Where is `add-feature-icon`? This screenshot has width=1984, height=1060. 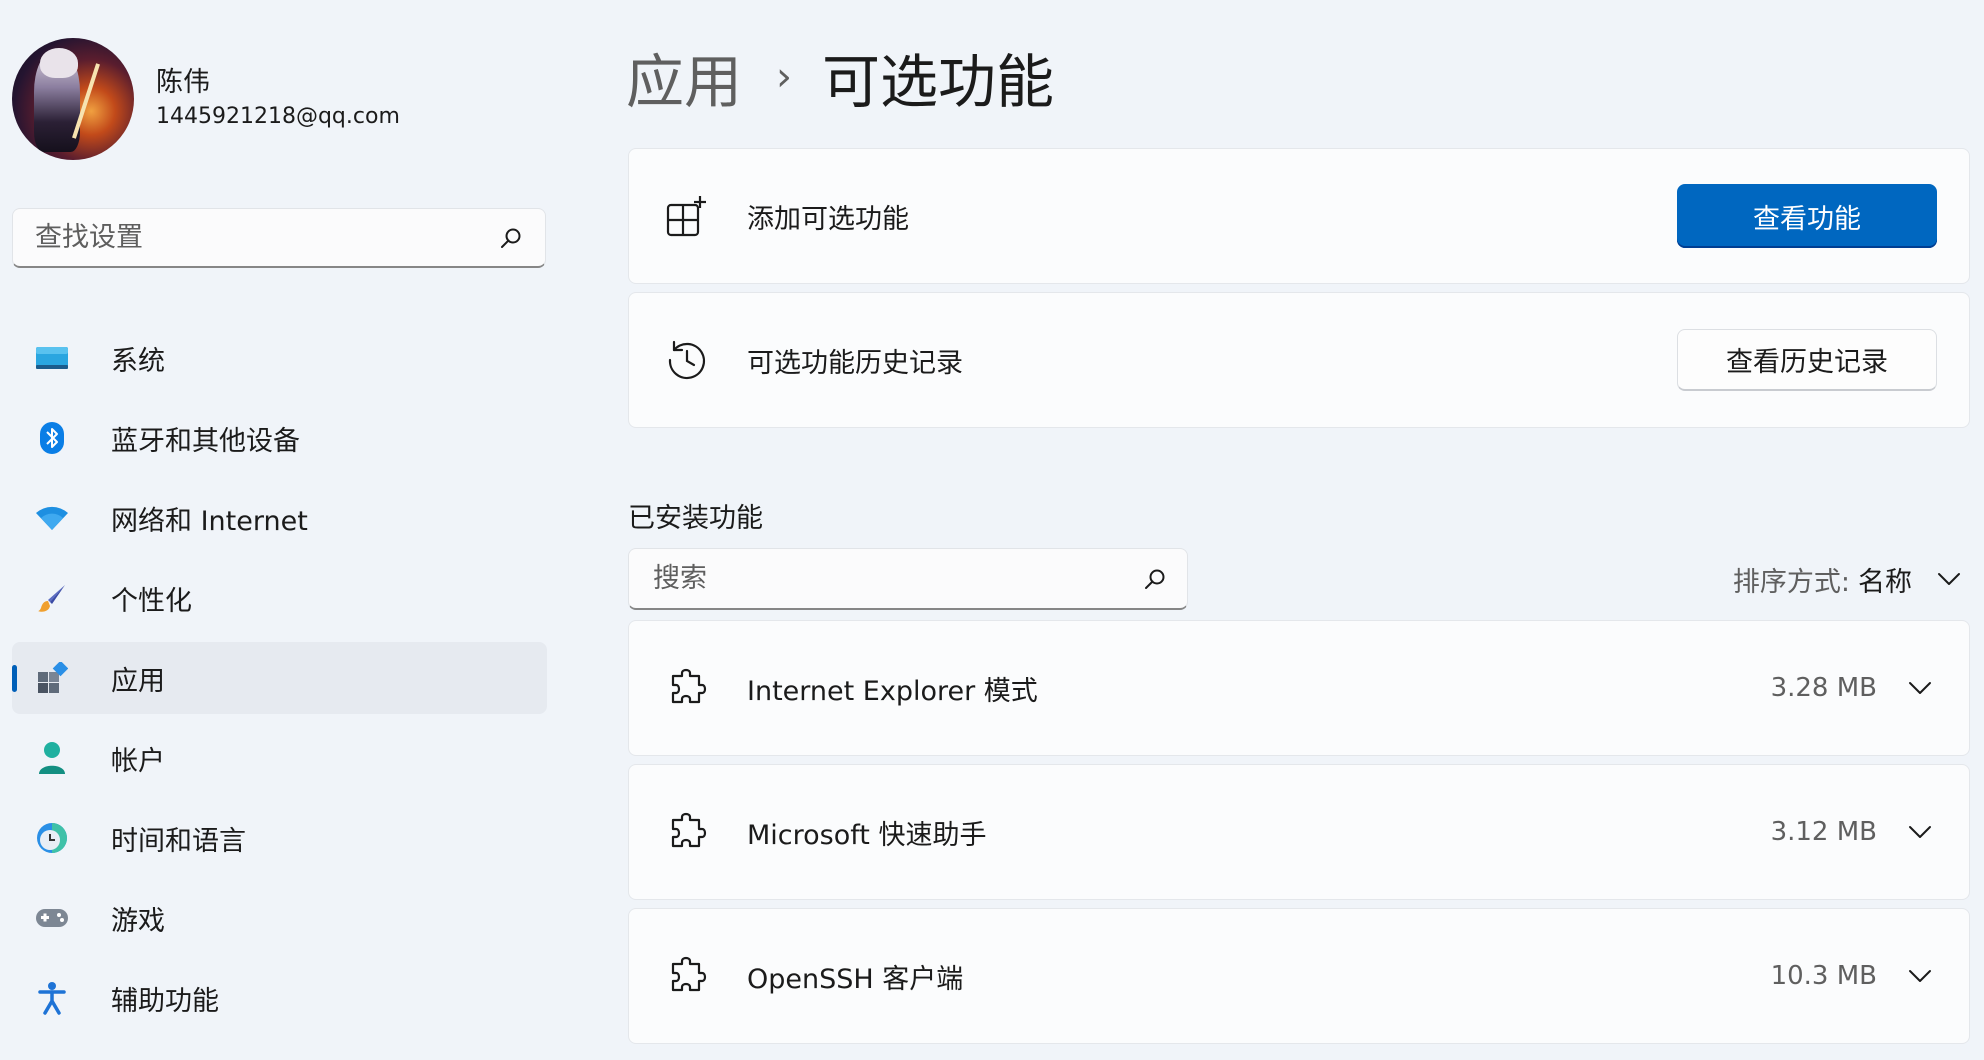
add-feature-icon is located at coordinates (687, 216).